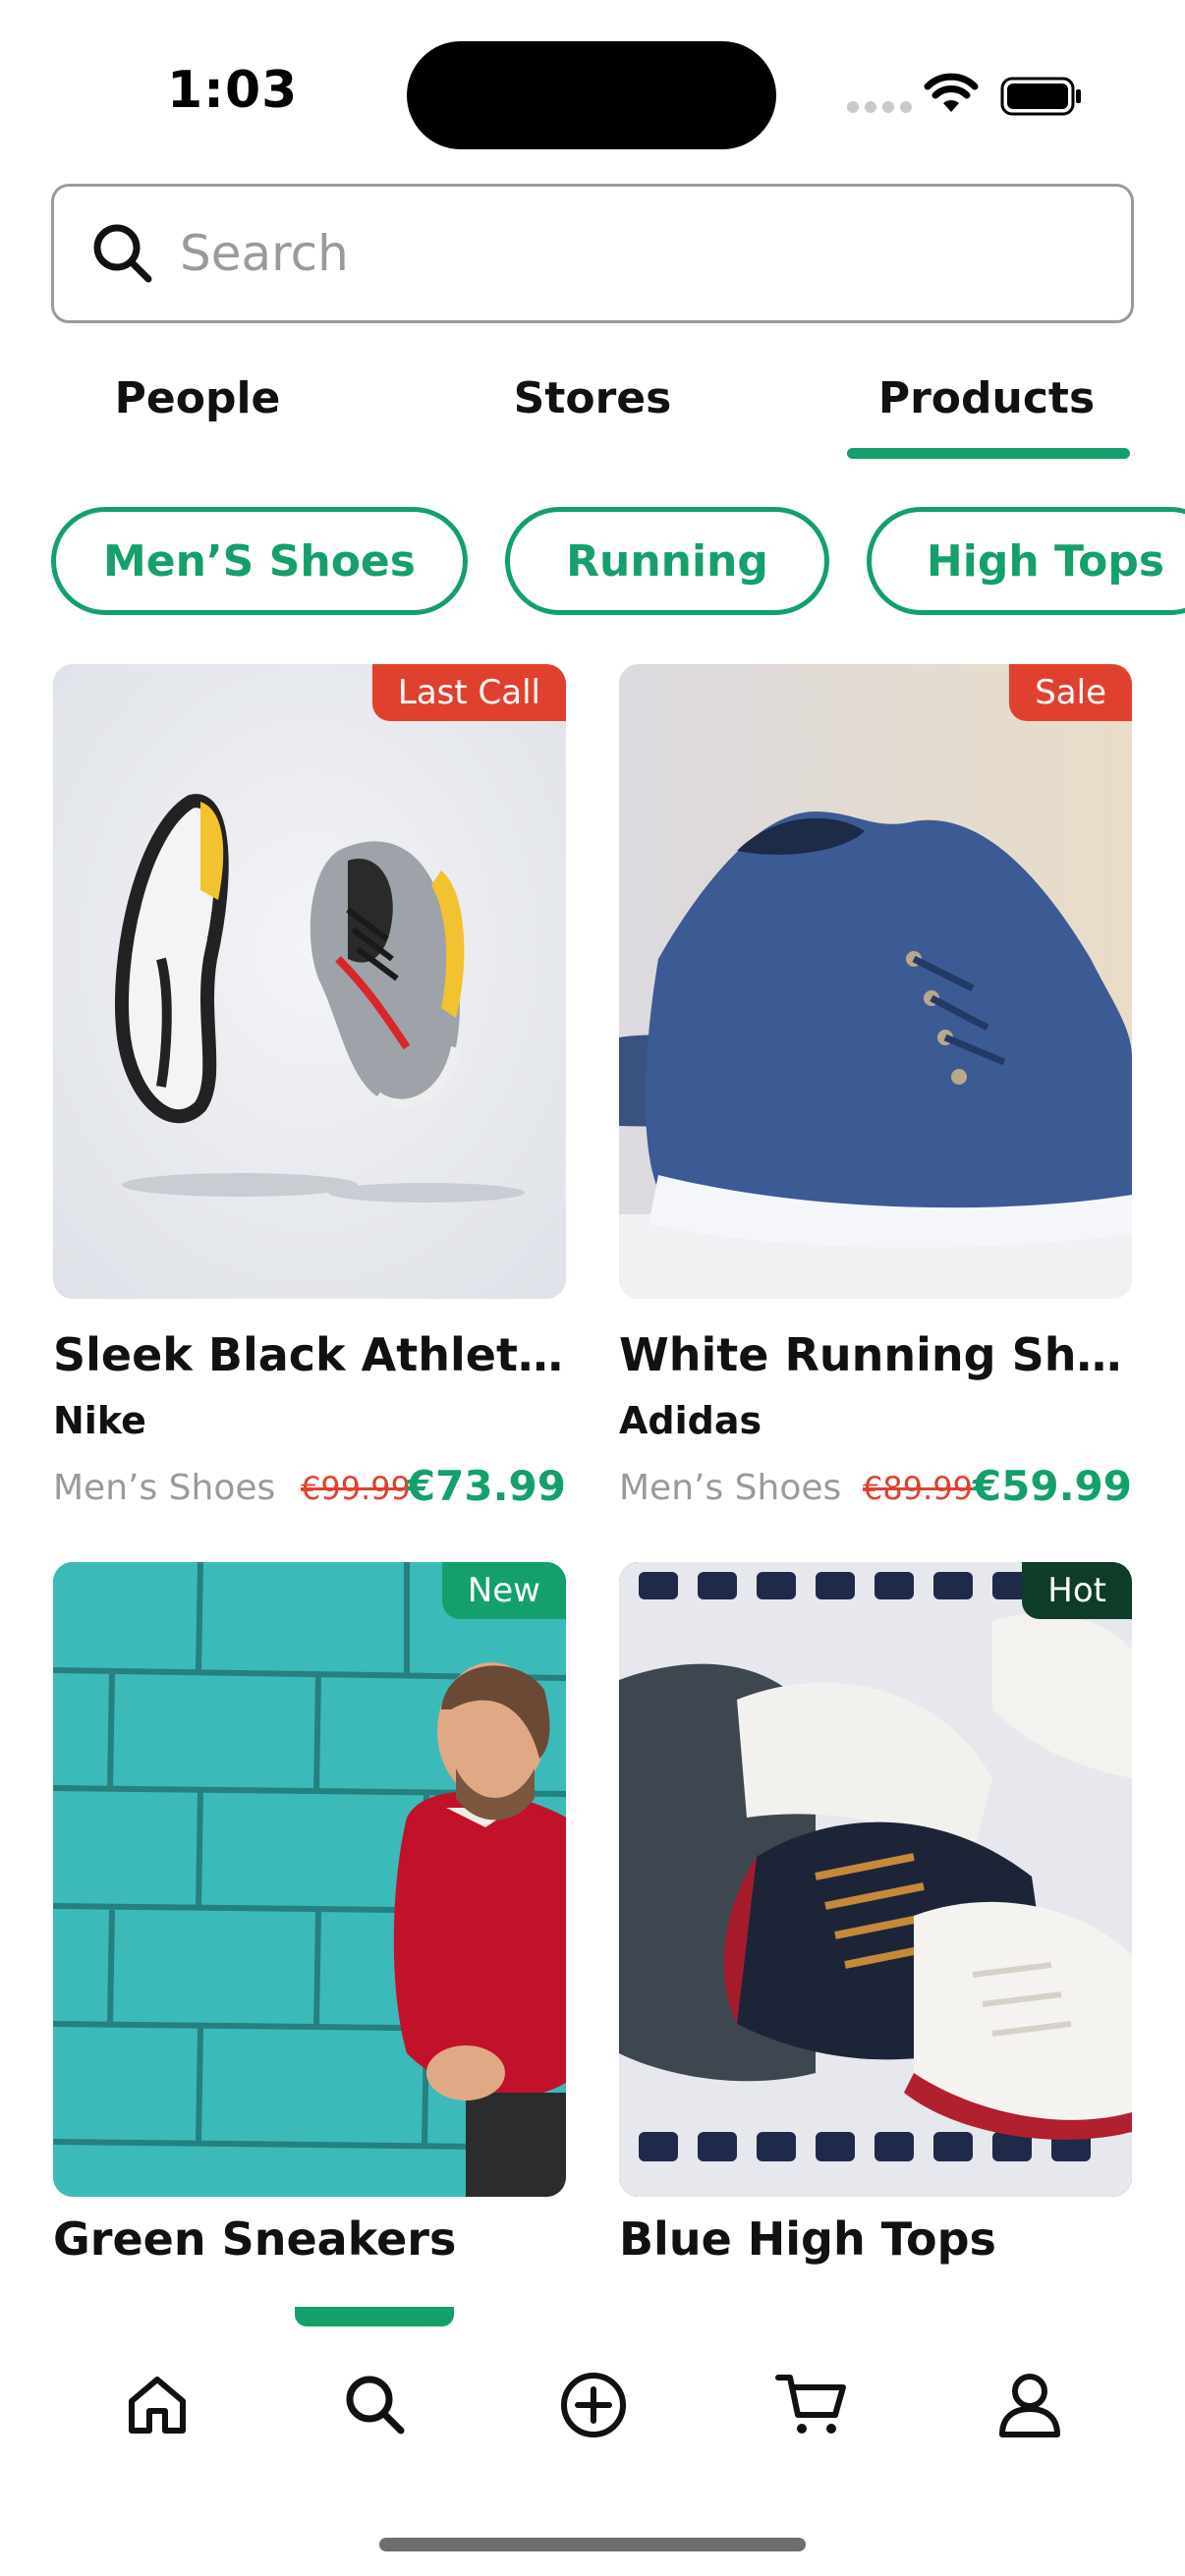  I want to click on search-scope-tabs: People Stores Products, so click(592, 413).